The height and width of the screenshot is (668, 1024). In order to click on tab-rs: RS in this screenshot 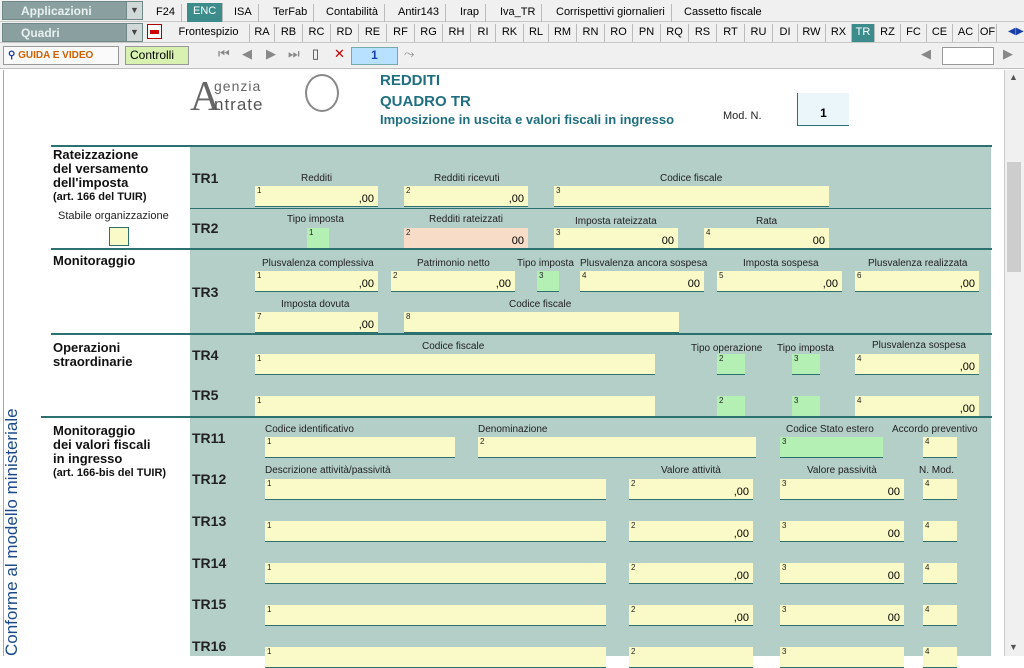, I will do `click(703, 33)`.